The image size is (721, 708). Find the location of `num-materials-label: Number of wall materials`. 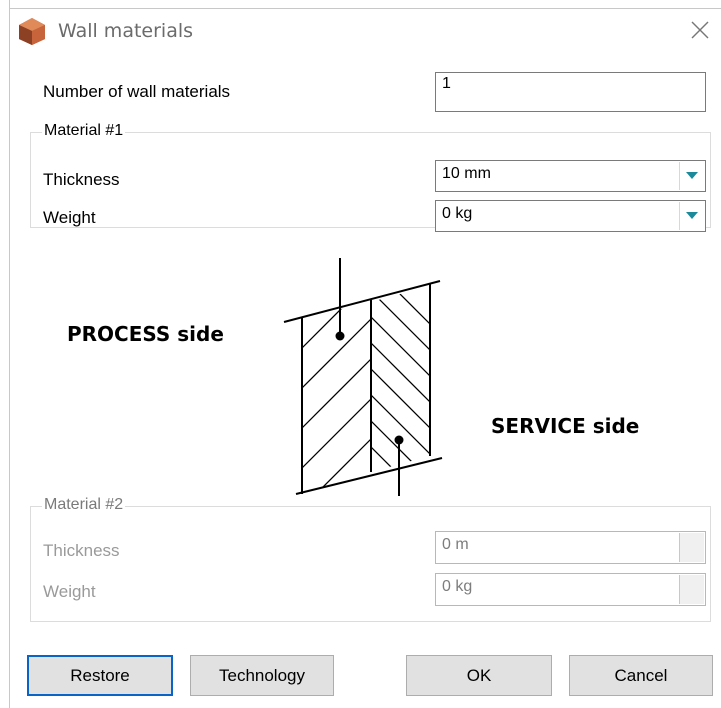

num-materials-label: Number of wall materials is located at coordinates (137, 91).